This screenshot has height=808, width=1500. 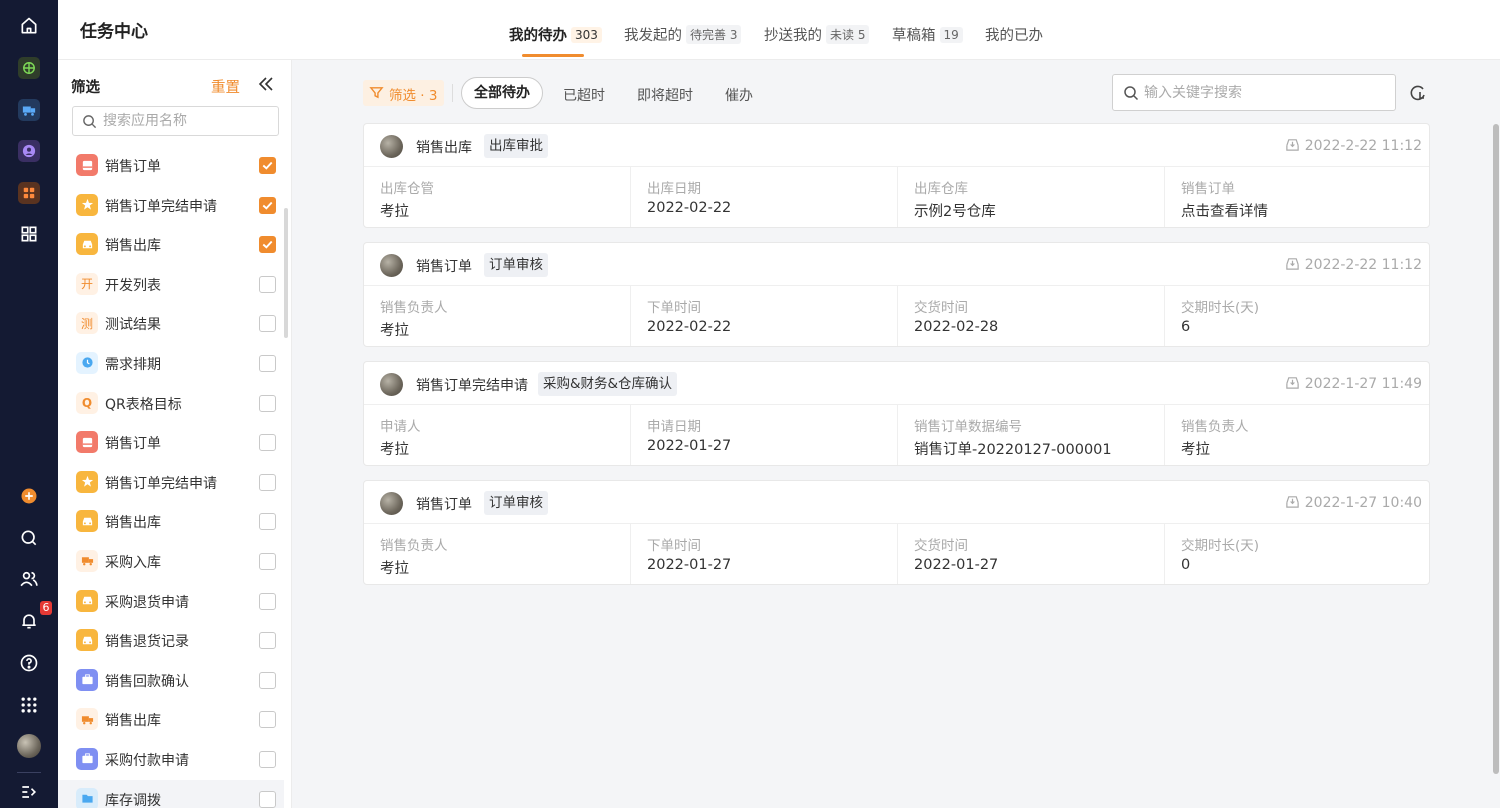 What do you see at coordinates (763, 554) in the screenshot?
I see `card-field: 下单时间 2022-01-27` at bounding box center [763, 554].